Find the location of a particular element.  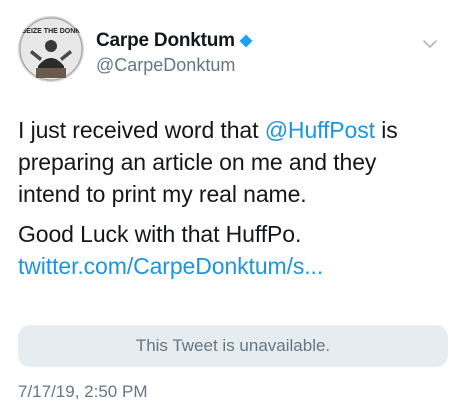

avatar-caption: SEIZE THE DONK is located at coordinates (51, 31).